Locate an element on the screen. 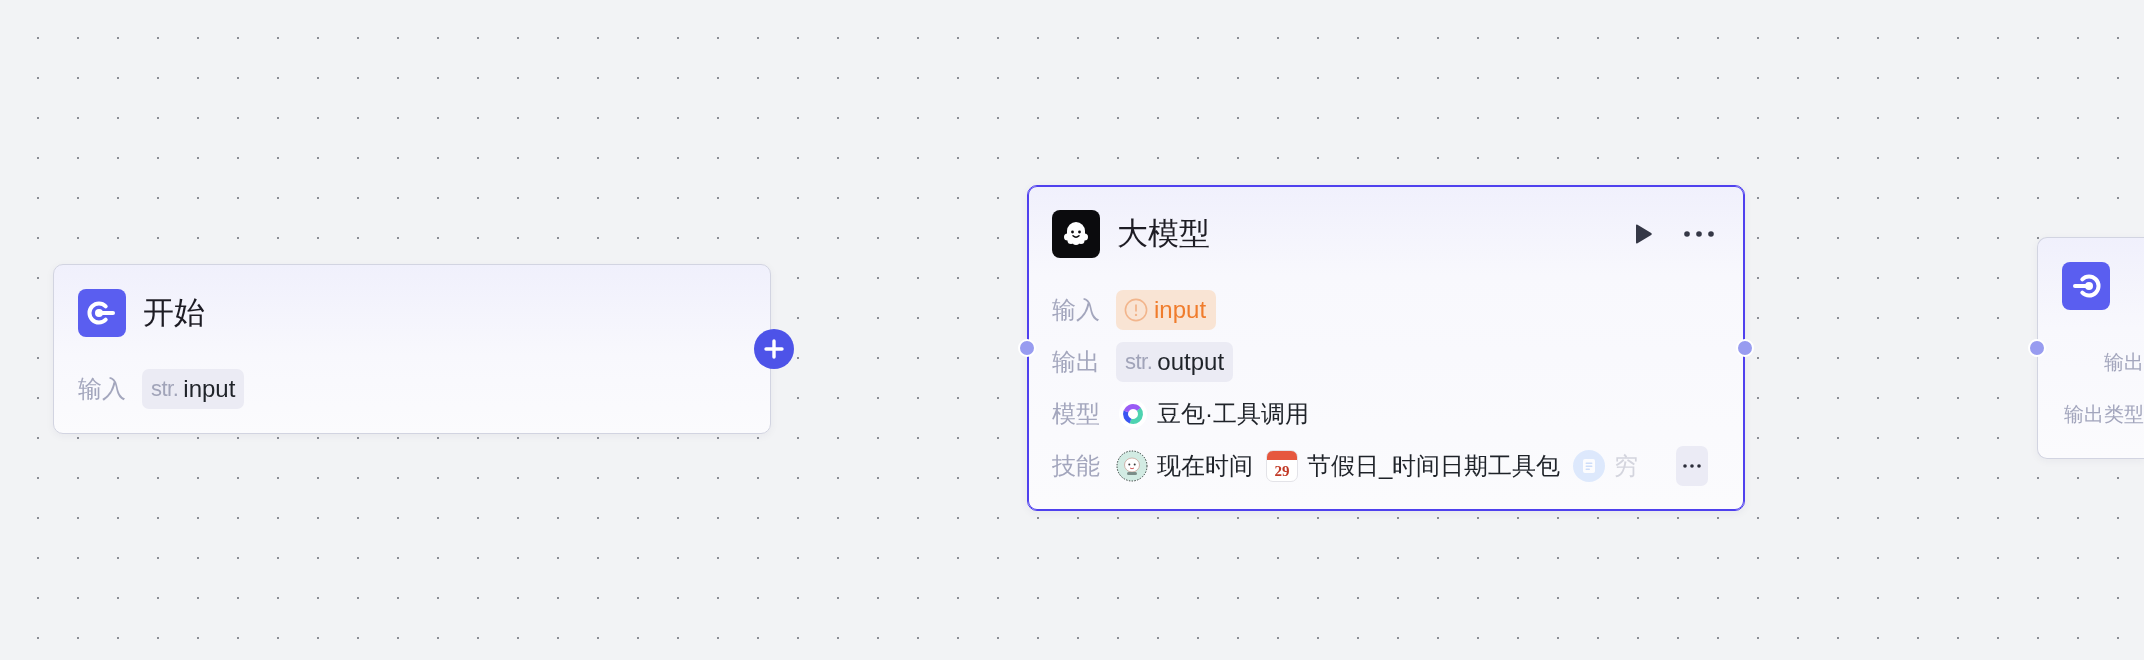 The height and width of the screenshot is (660, 2144). play-icon is located at coordinates (1643, 234).